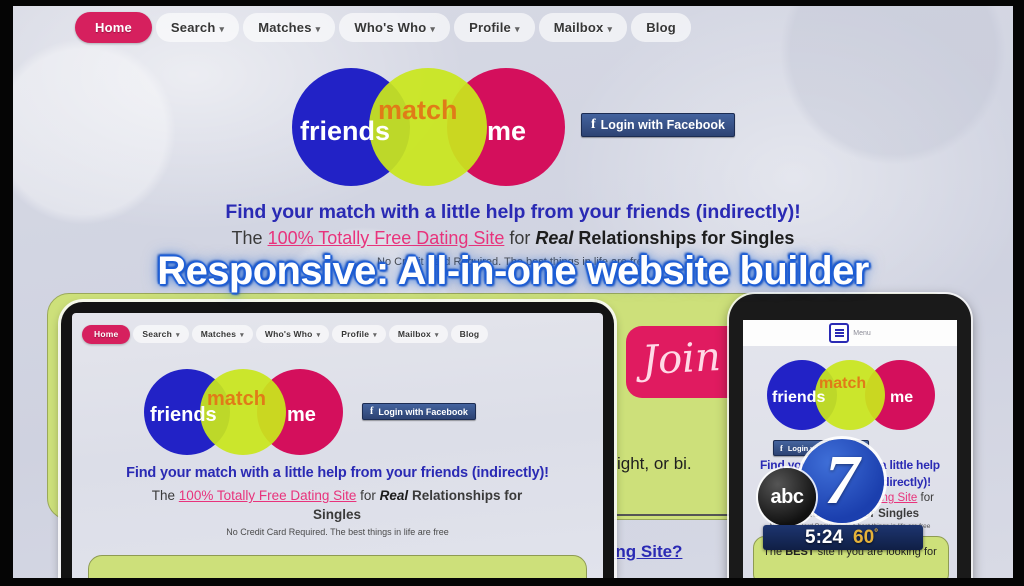  Describe the element at coordinates (490, 27) in the screenshot. I see `nav-label-profile: Profile` at that location.